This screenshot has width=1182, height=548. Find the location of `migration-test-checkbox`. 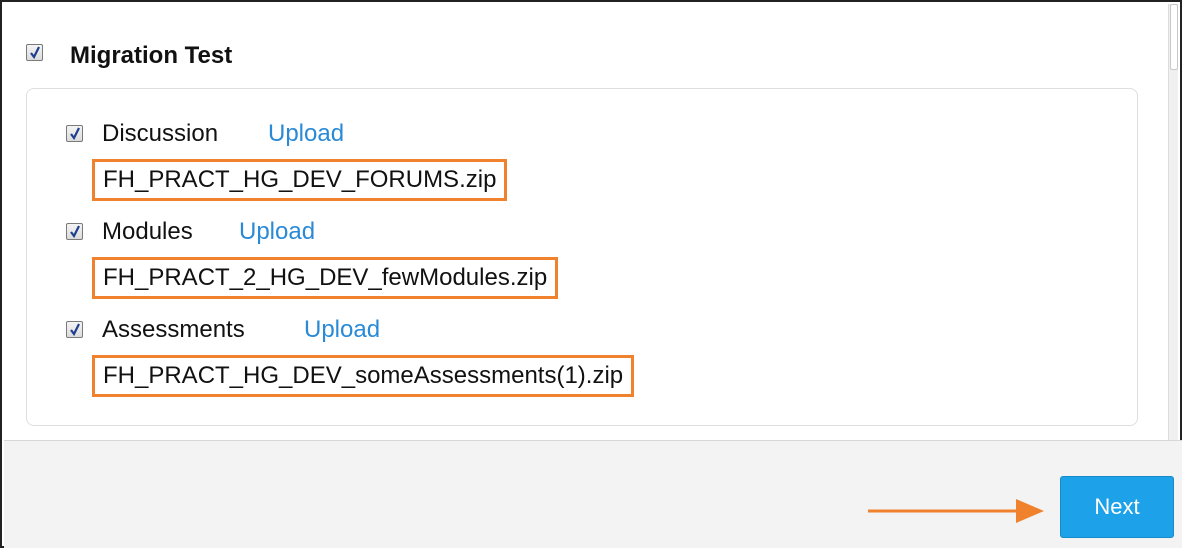

migration-test-checkbox is located at coordinates (34, 52).